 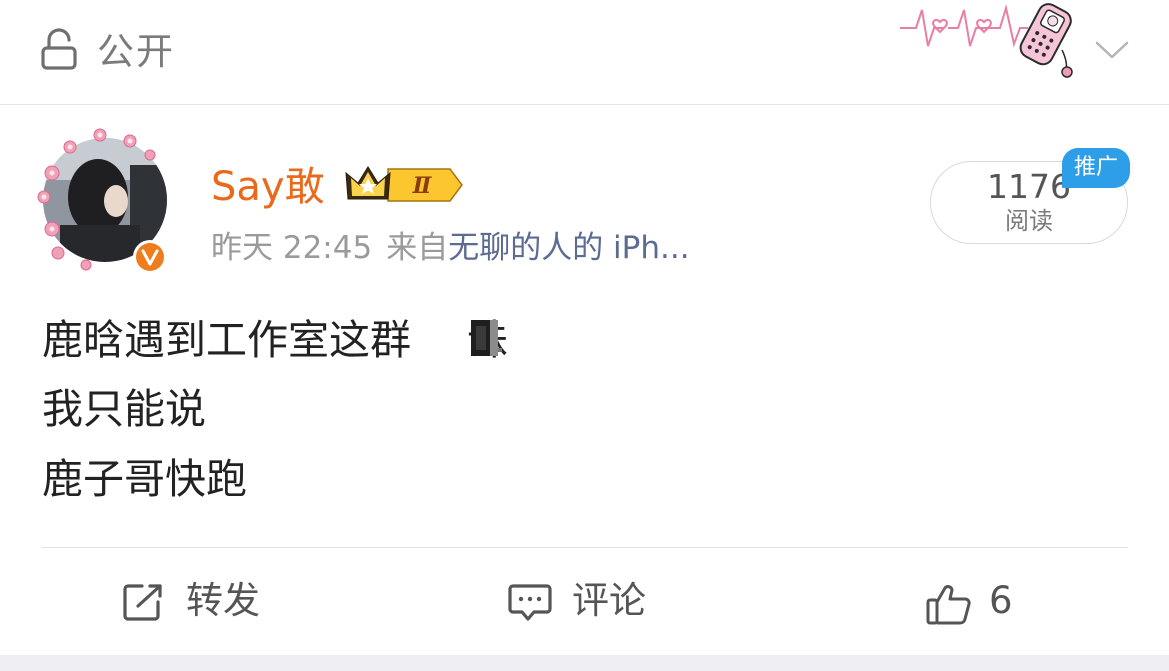 What do you see at coordinates (223, 600) in the screenshot?
I see `repost-label: 转发` at bounding box center [223, 600].